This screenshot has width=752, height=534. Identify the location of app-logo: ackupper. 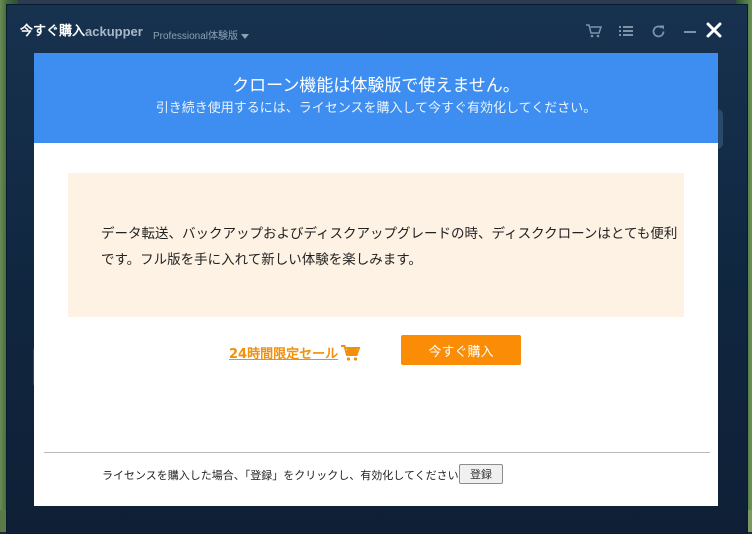
(114, 31).